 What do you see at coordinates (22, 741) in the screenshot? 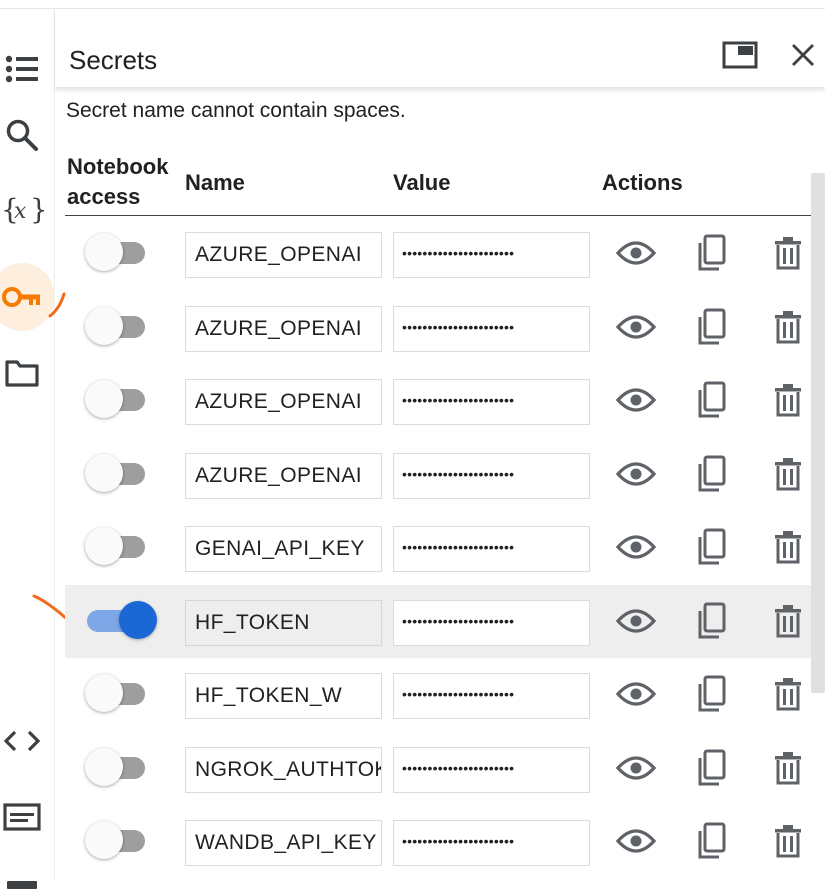
I see `code-icon` at bounding box center [22, 741].